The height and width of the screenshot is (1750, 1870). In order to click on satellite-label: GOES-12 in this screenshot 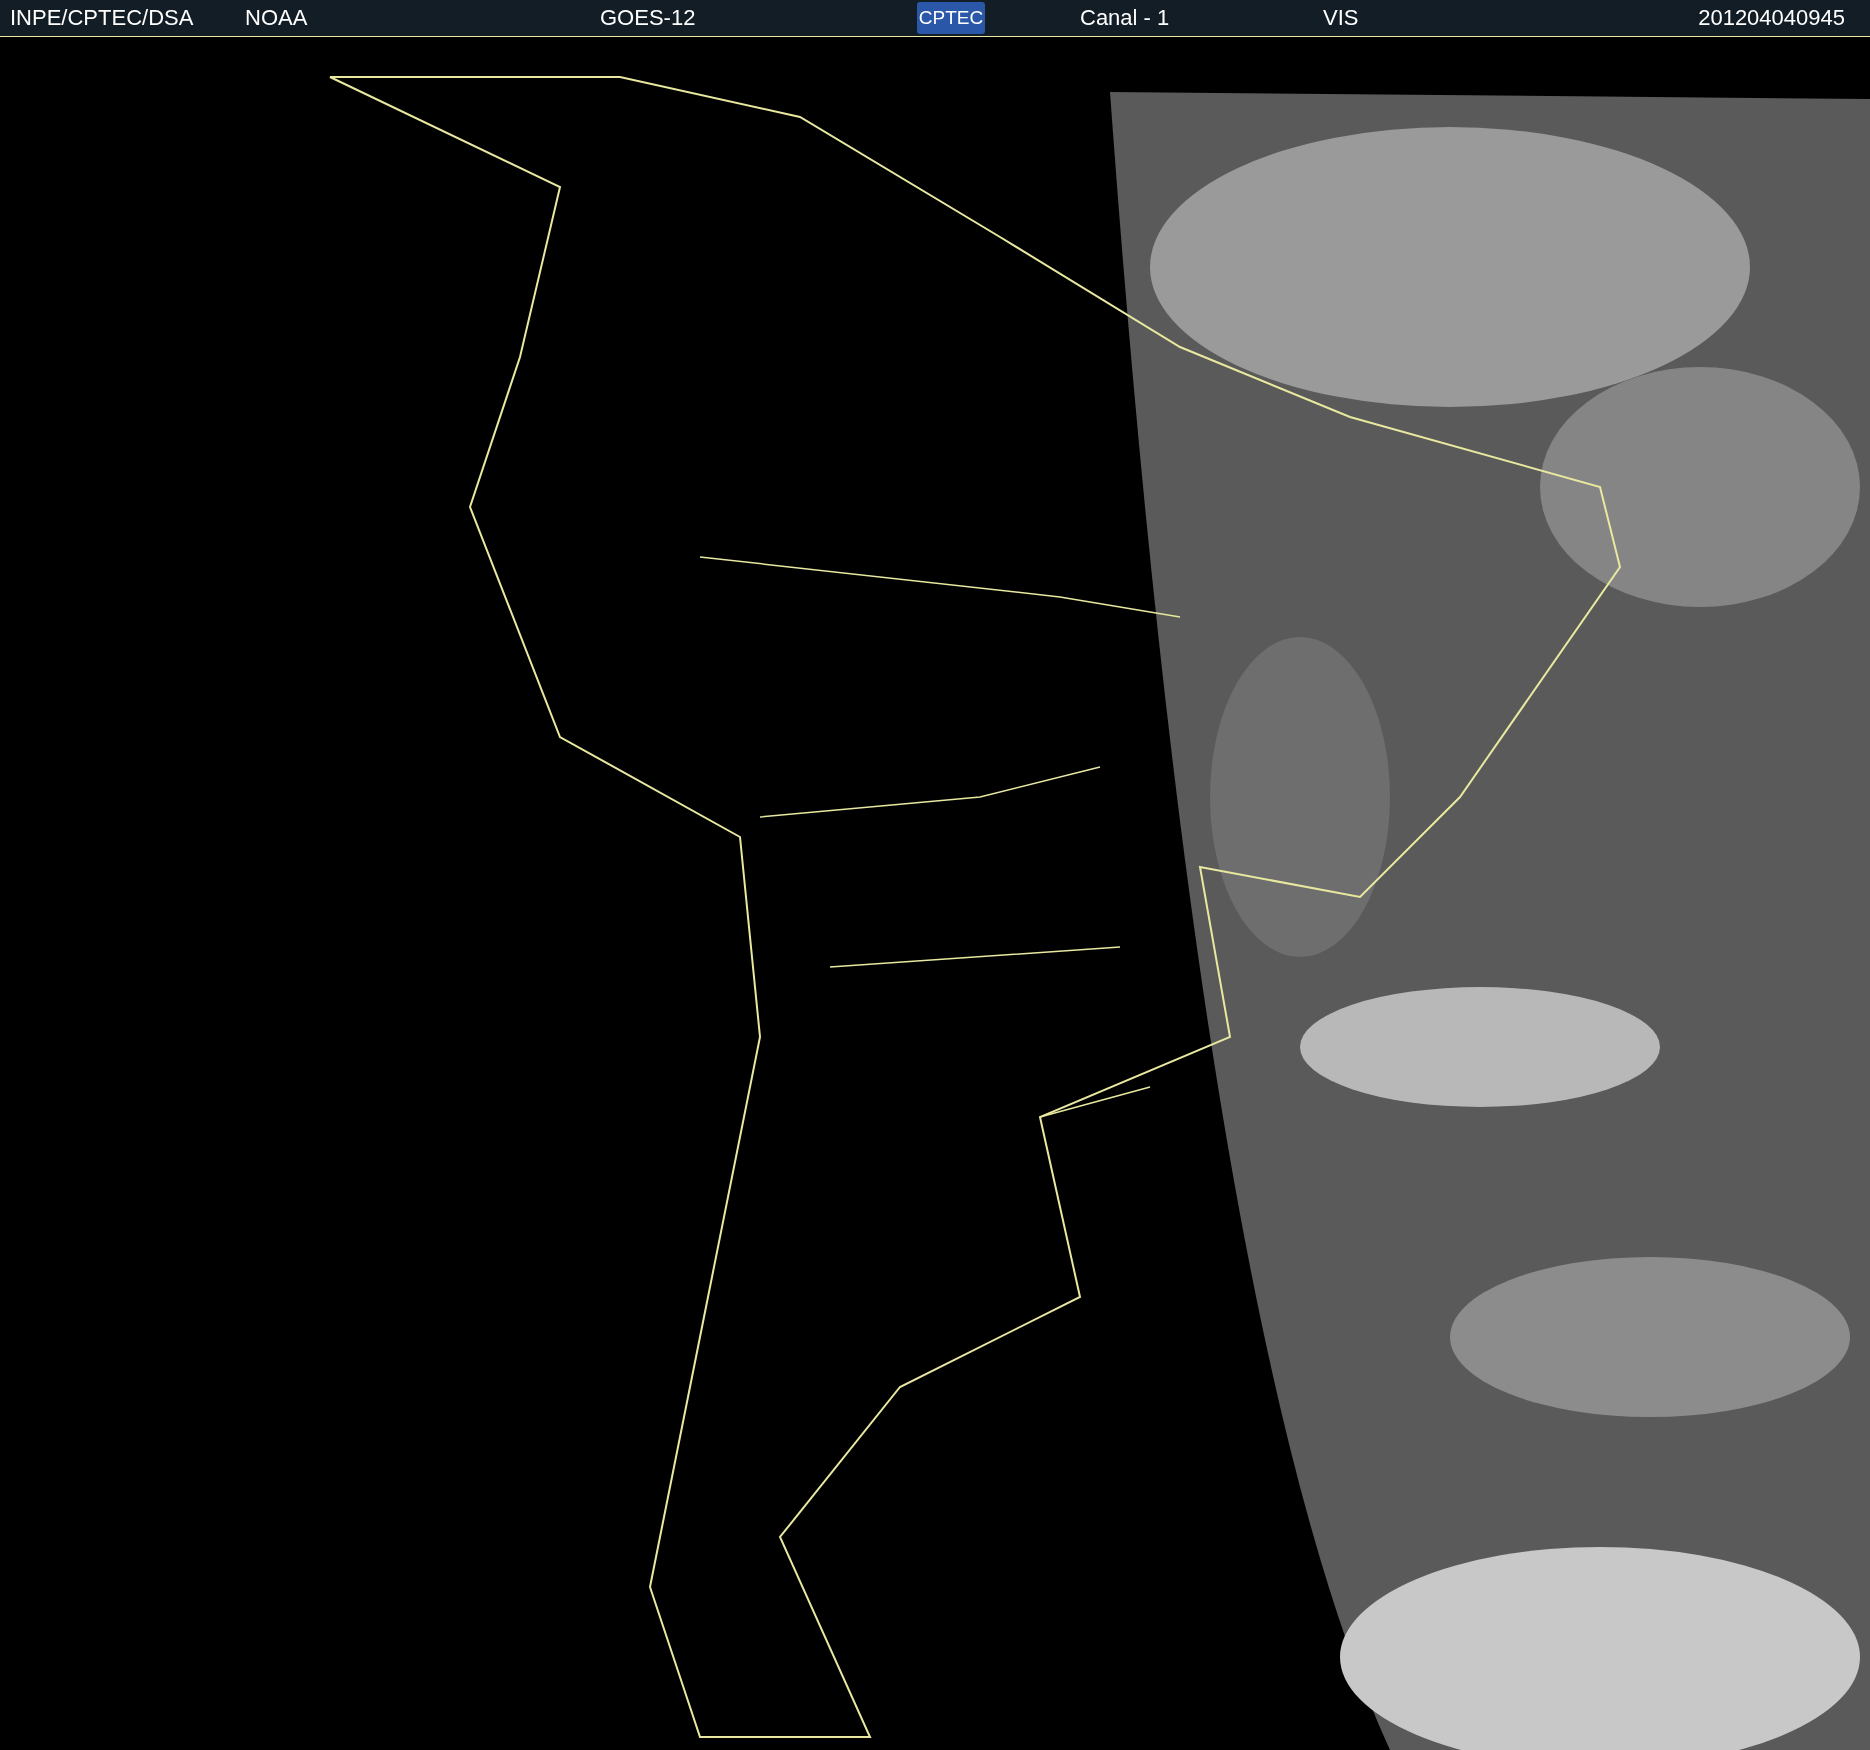, I will do `click(648, 18)`.